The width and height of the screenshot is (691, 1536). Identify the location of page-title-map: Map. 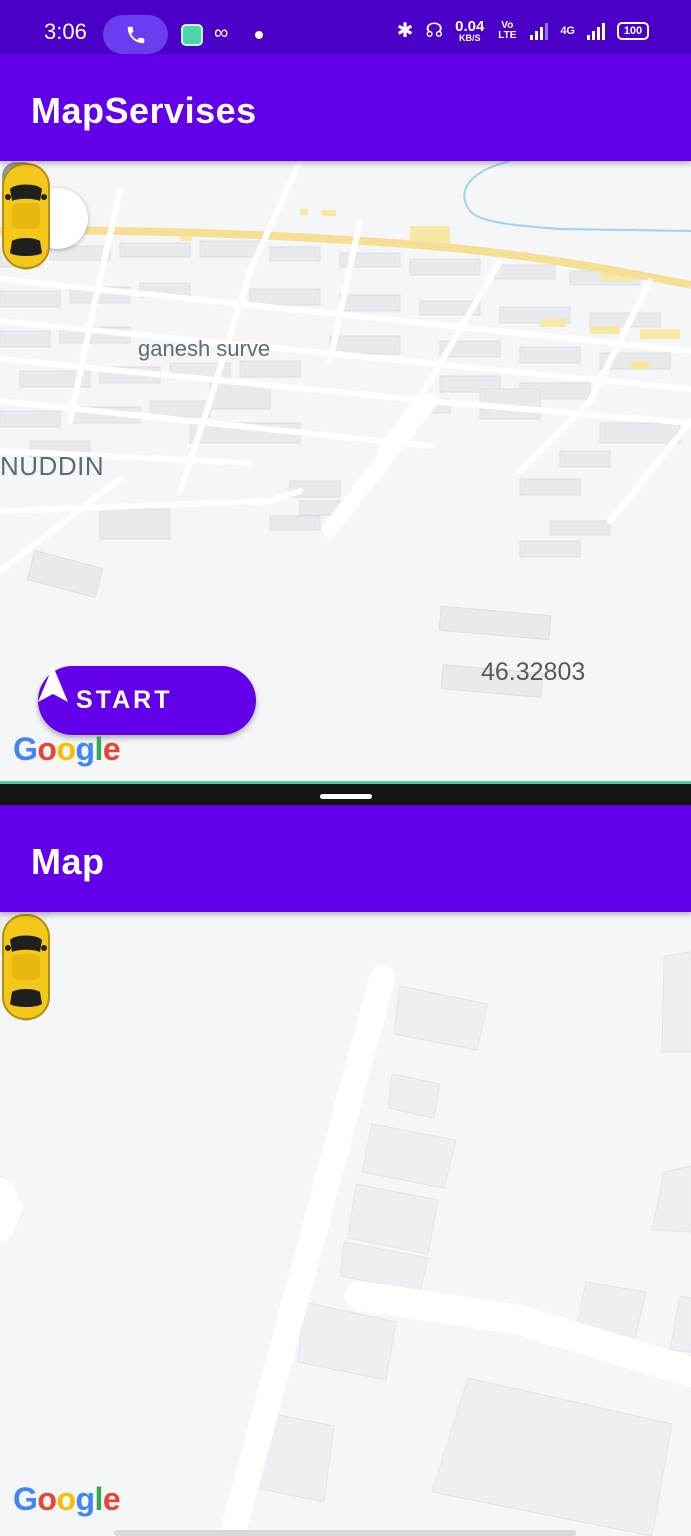
(68, 861).